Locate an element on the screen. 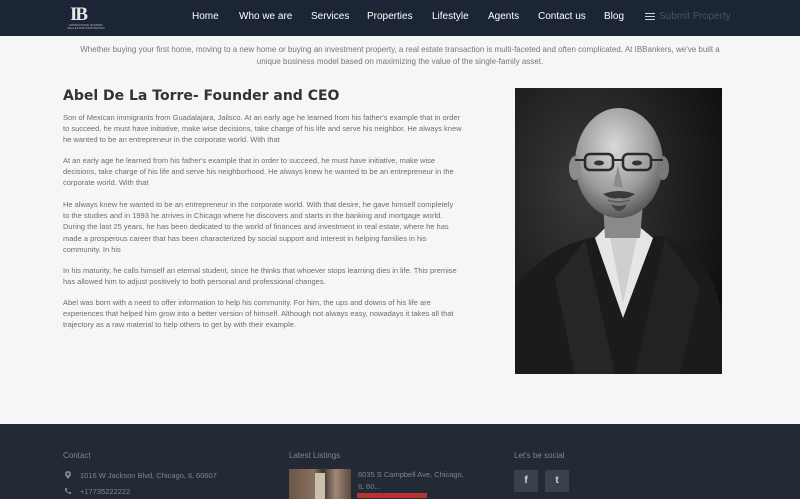 This screenshot has height=499, width=800. footer-address: 1016 W Jackson Blvd, Chicago, IL 60607 is located at coordinates (148, 475).